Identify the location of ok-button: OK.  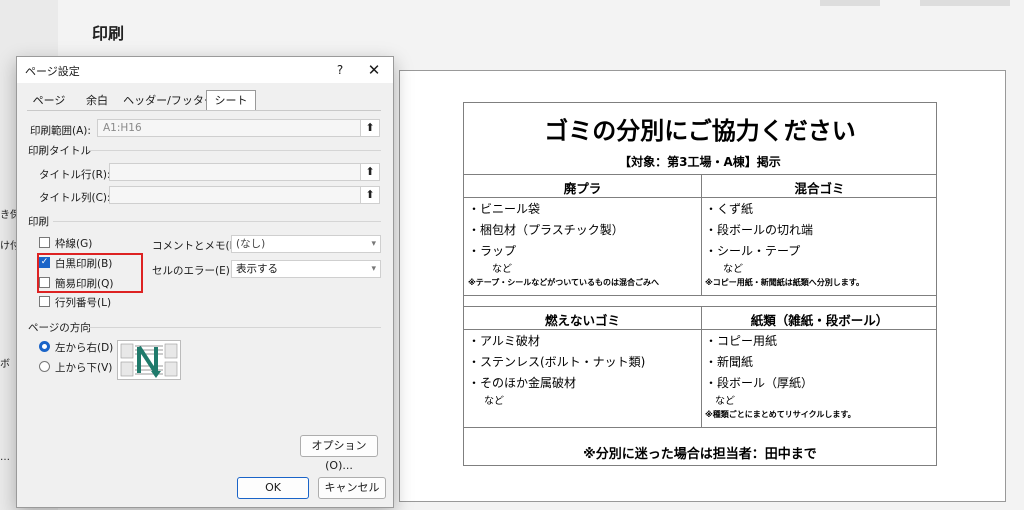
(273, 488).